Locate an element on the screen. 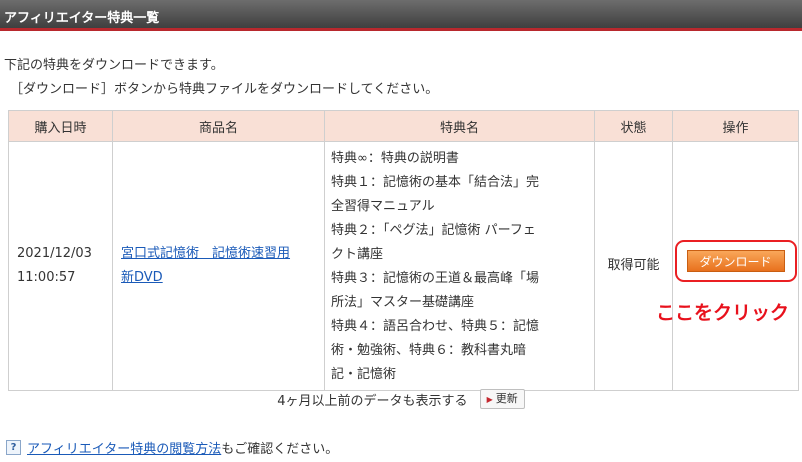 Image resolution: width=802 pixels, height=462 pixels. older-data-row: 4ヶ月以上前のデータも表示する ▶ 更新 is located at coordinates (401, 401).